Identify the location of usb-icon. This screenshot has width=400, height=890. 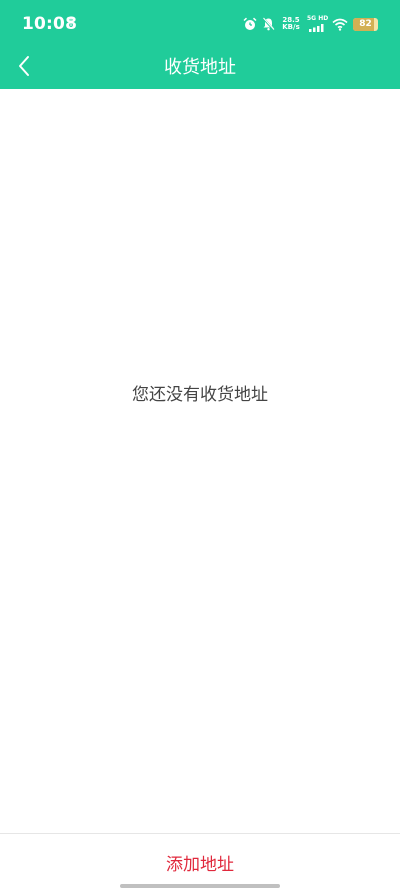
(71, 22).